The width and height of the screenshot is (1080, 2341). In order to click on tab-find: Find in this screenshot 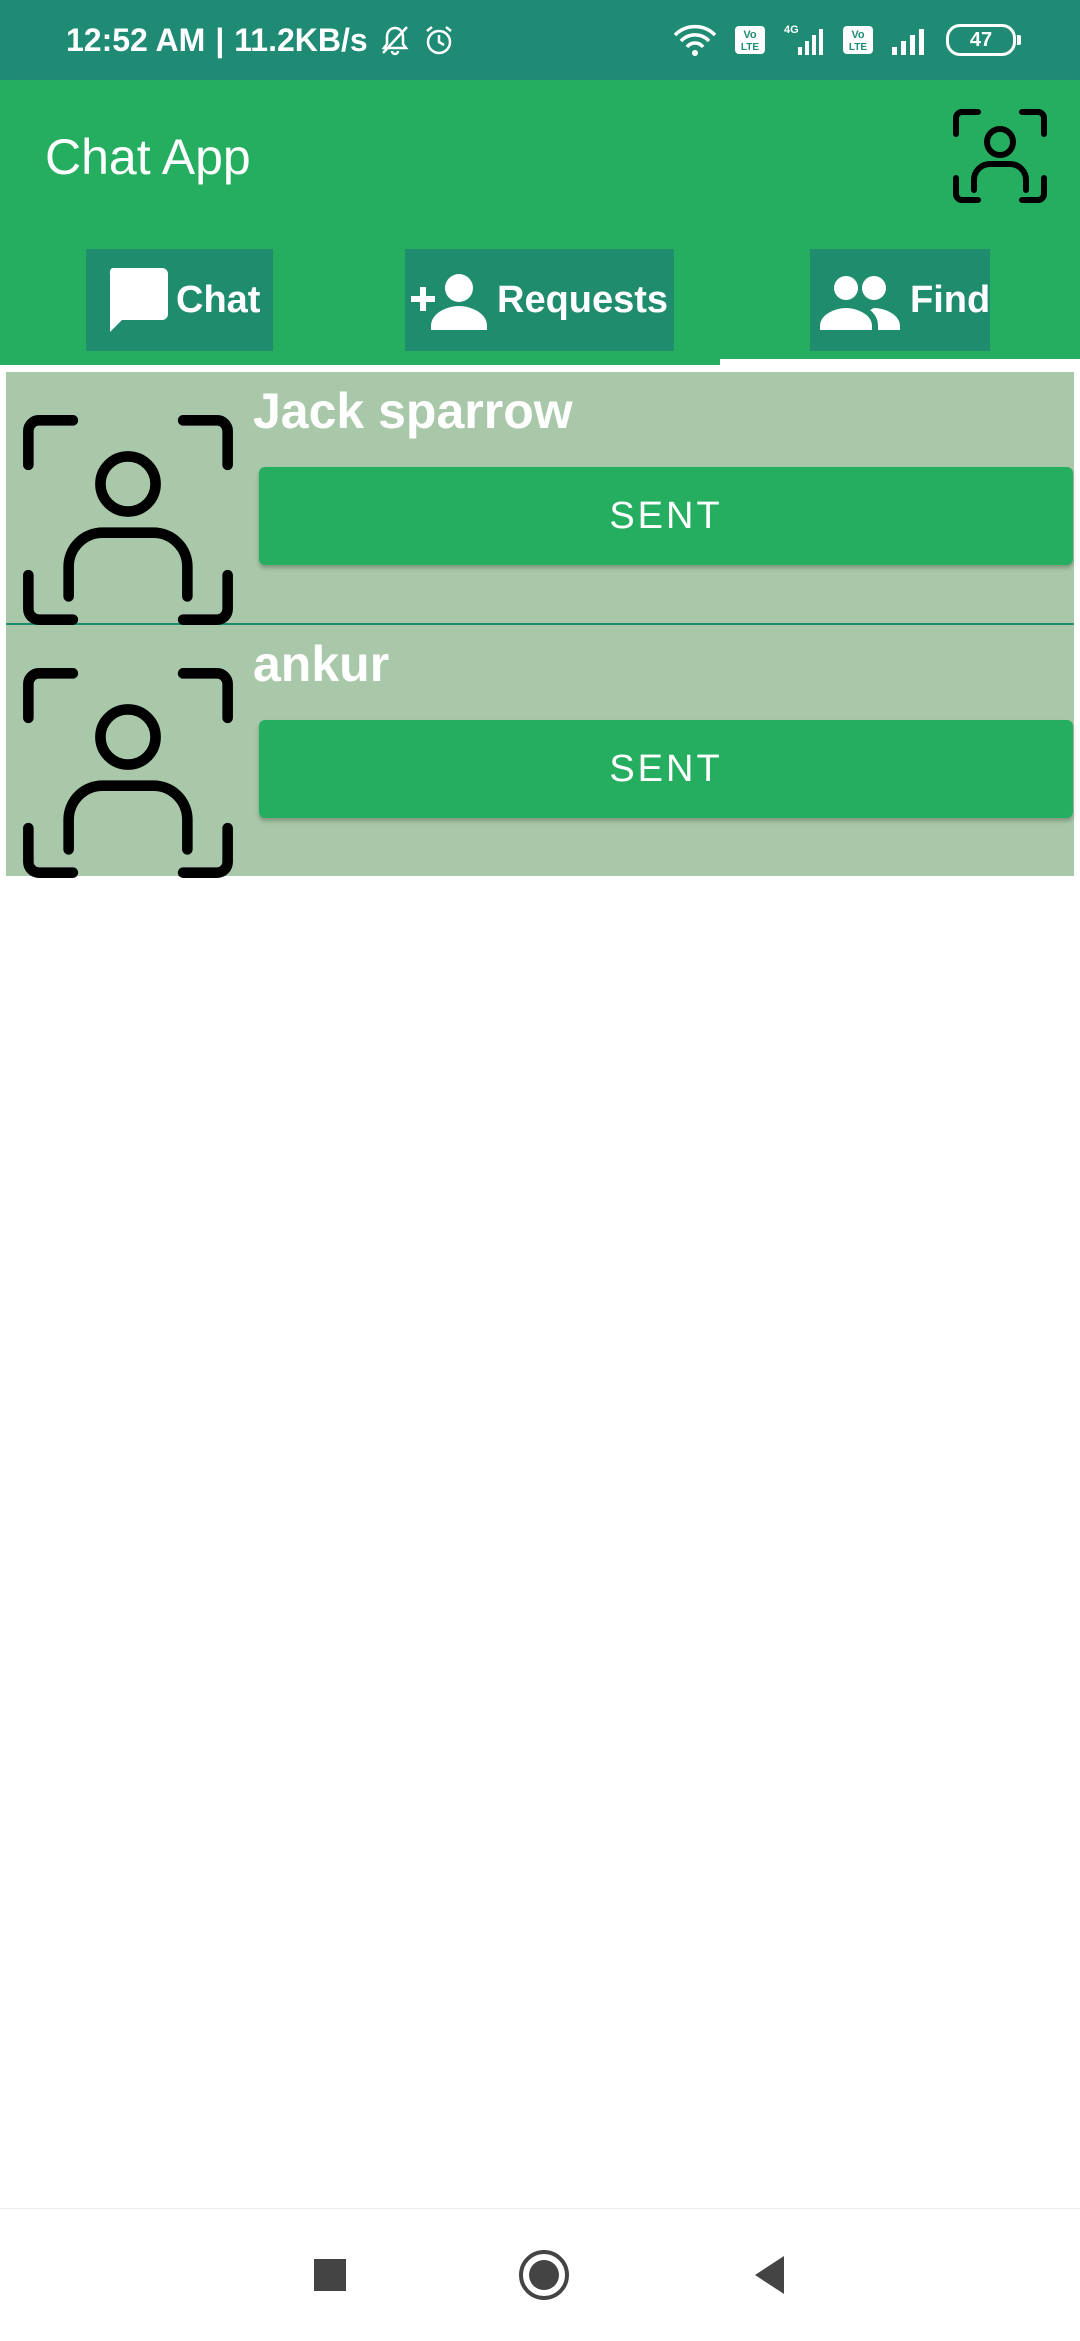, I will do `click(900, 300)`.